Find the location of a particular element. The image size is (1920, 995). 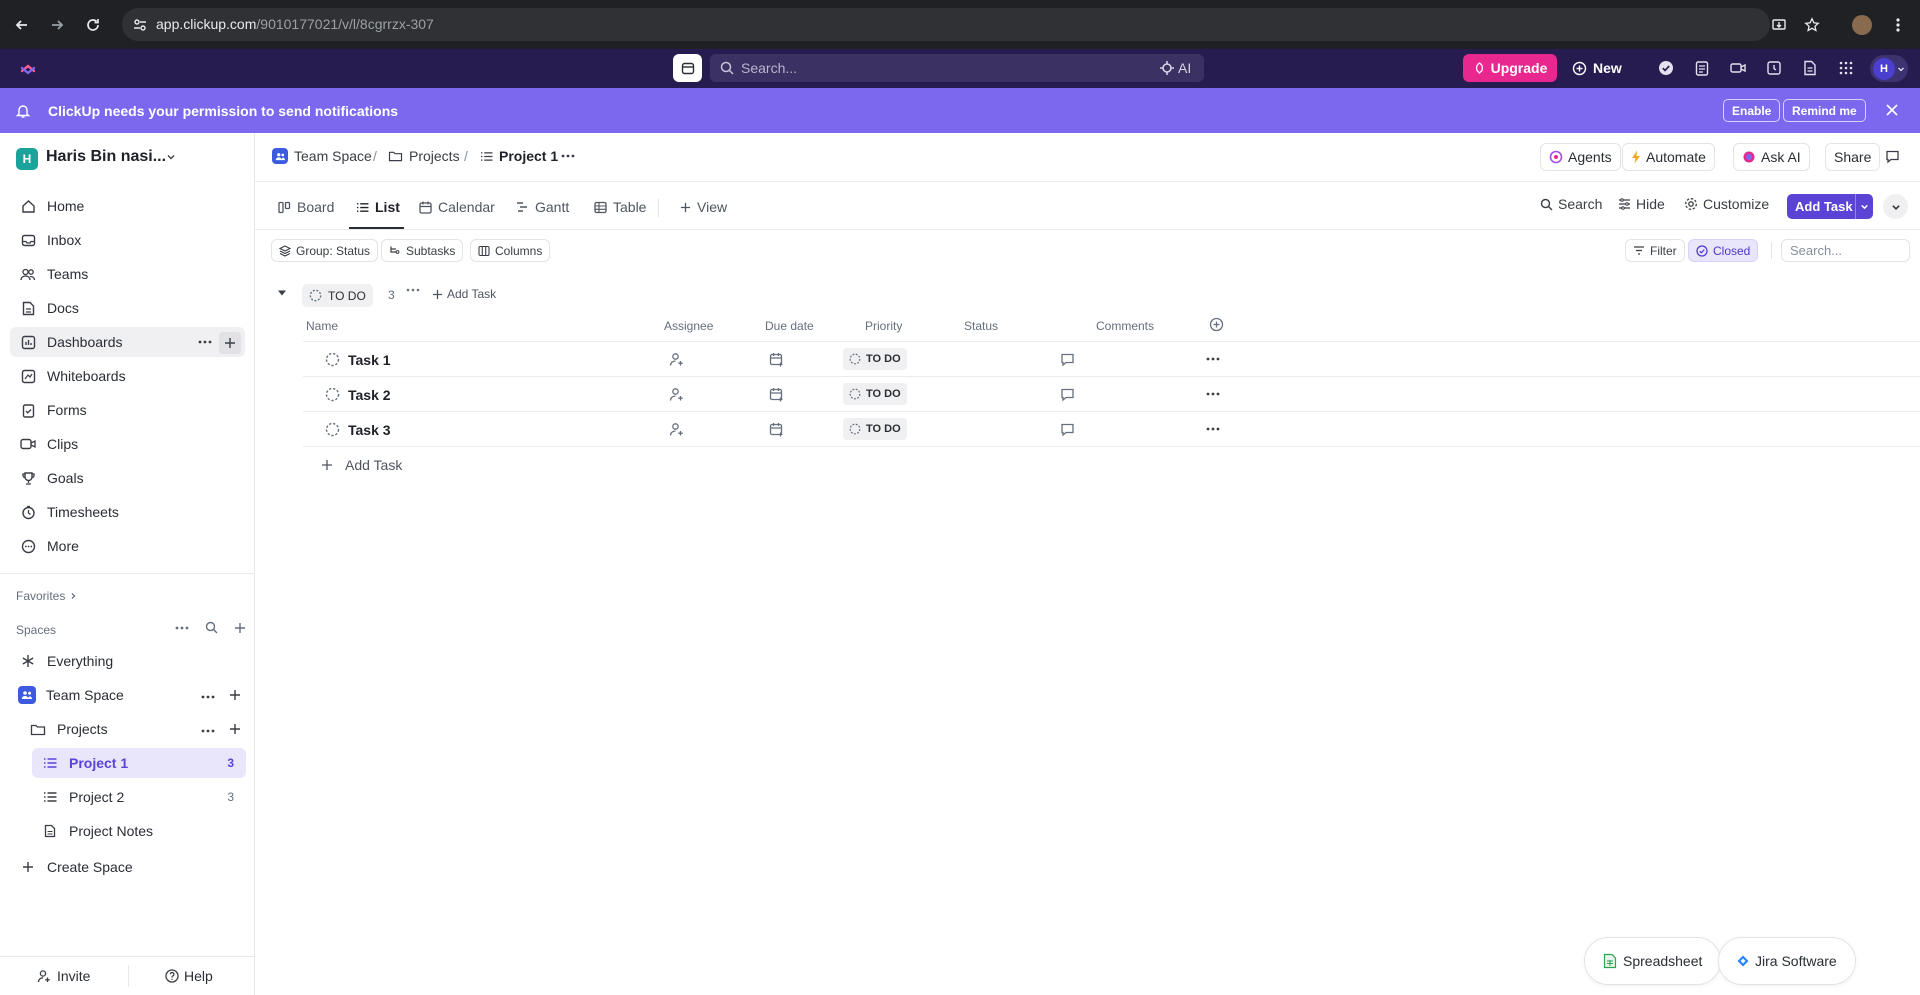

calendar-icon is located at coordinates (687, 68).